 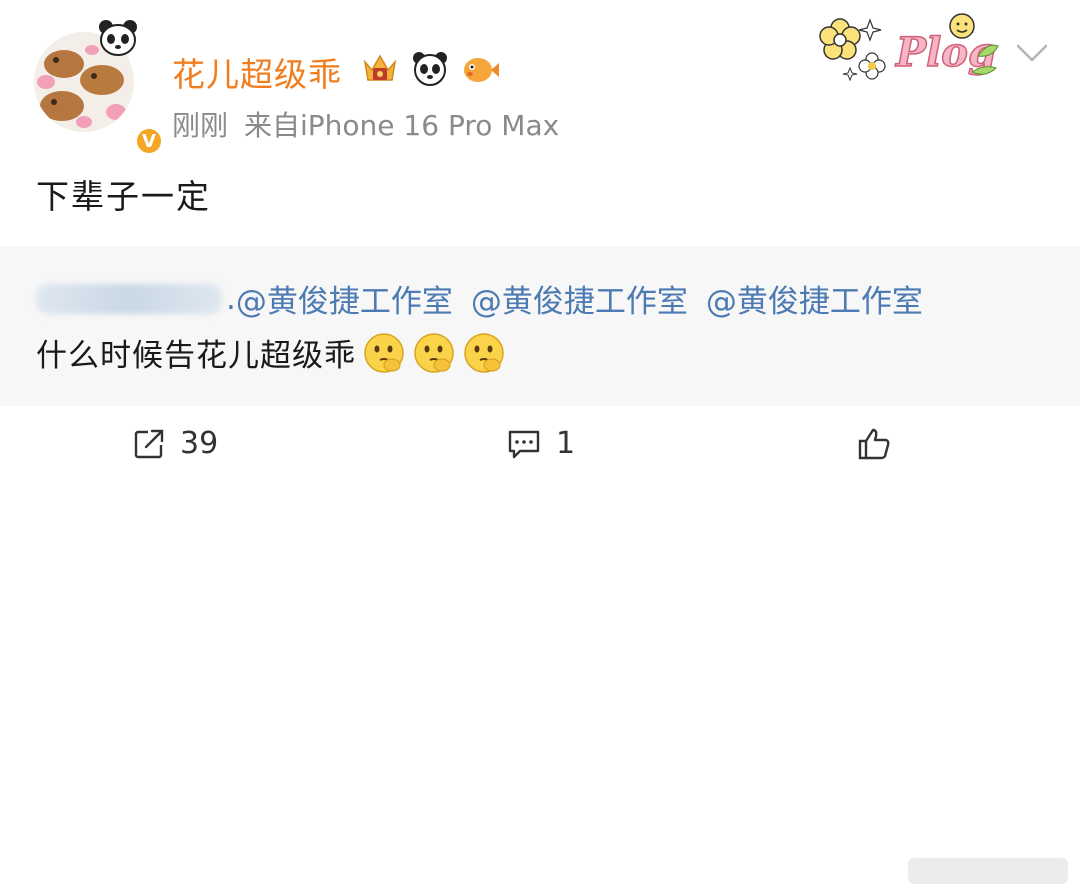 I want to click on badges, so click(x=430, y=68).